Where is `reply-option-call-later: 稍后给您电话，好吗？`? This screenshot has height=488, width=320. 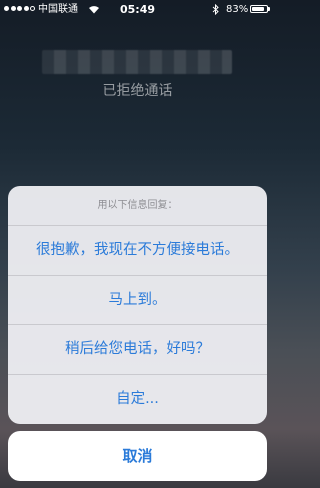 reply-option-call-later: 稍后给您电话，好吗？ is located at coordinates (137, 350).